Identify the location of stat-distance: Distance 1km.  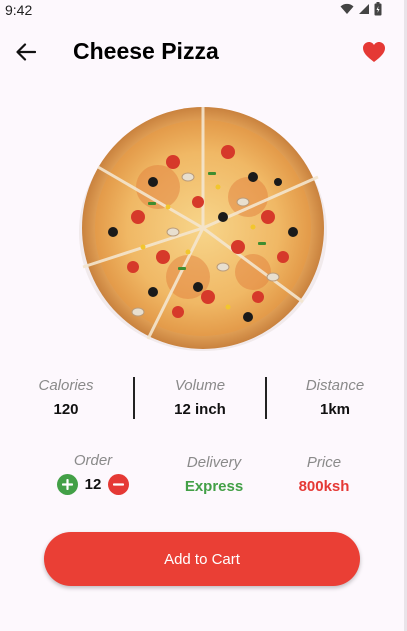
(335, 397).